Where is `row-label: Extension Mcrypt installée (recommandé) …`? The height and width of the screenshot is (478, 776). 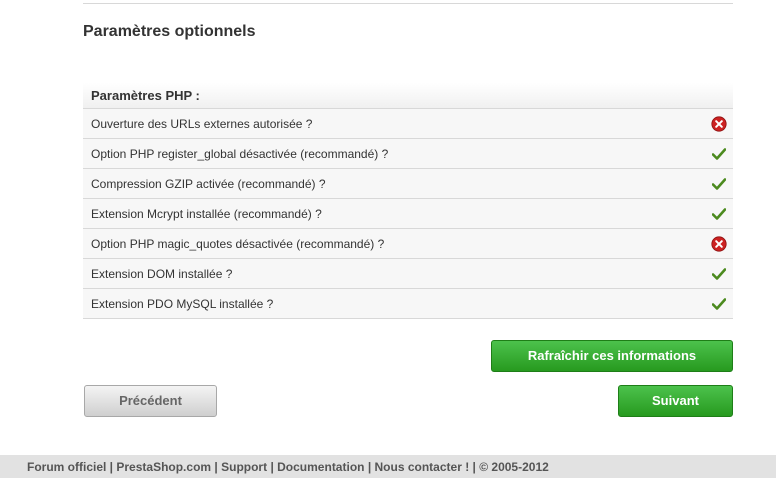
row-label: Extension Mcrypt installée (recommandé) … is located at coordinates (206, 213).